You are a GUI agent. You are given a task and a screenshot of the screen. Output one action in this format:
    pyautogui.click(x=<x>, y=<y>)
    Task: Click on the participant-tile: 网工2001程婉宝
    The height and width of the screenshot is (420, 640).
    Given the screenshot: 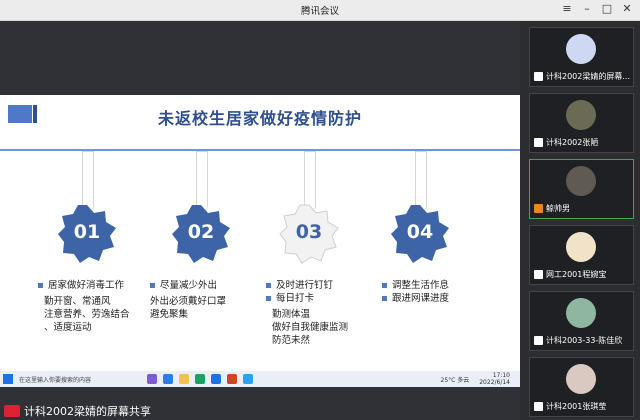 What is the action you would take?
    pyautogui.click(x=581, y=255)
    